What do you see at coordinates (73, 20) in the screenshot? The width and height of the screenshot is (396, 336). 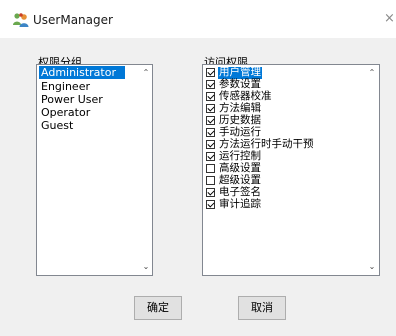 I see `window-title: UserManager` at bounding box center [73, 20].